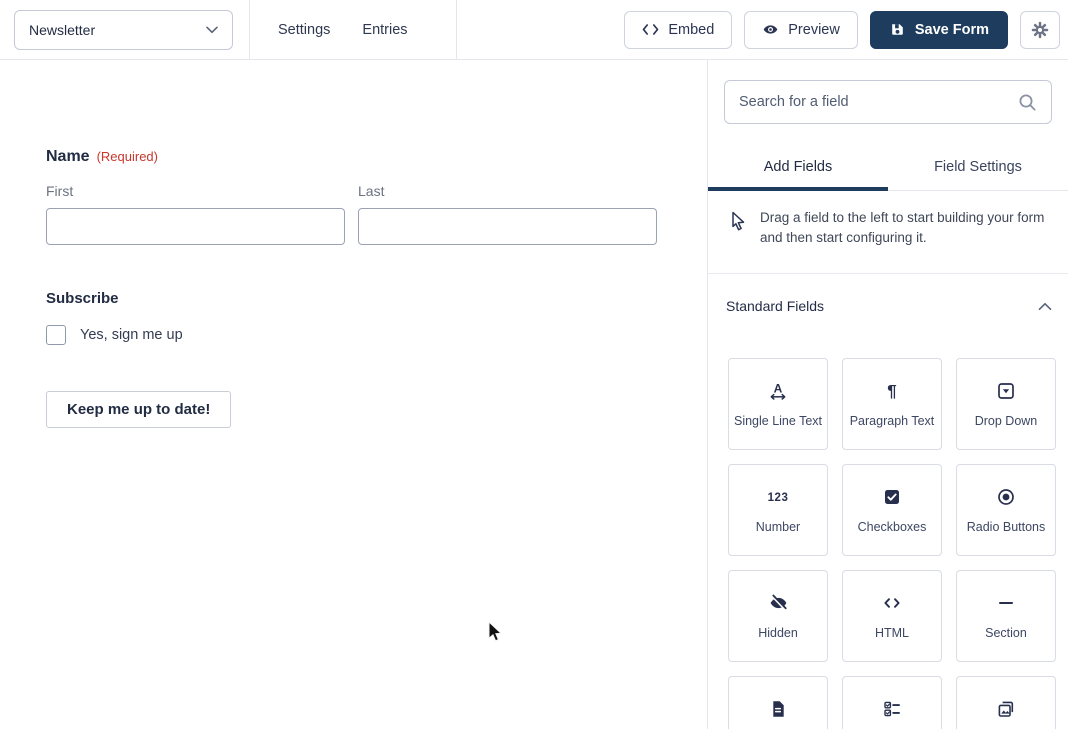 This screenshot has width=1068, height=729. Describe the element at coordinates (814, 29) in the screenshot. I see `preview-label: Preview` at that location.